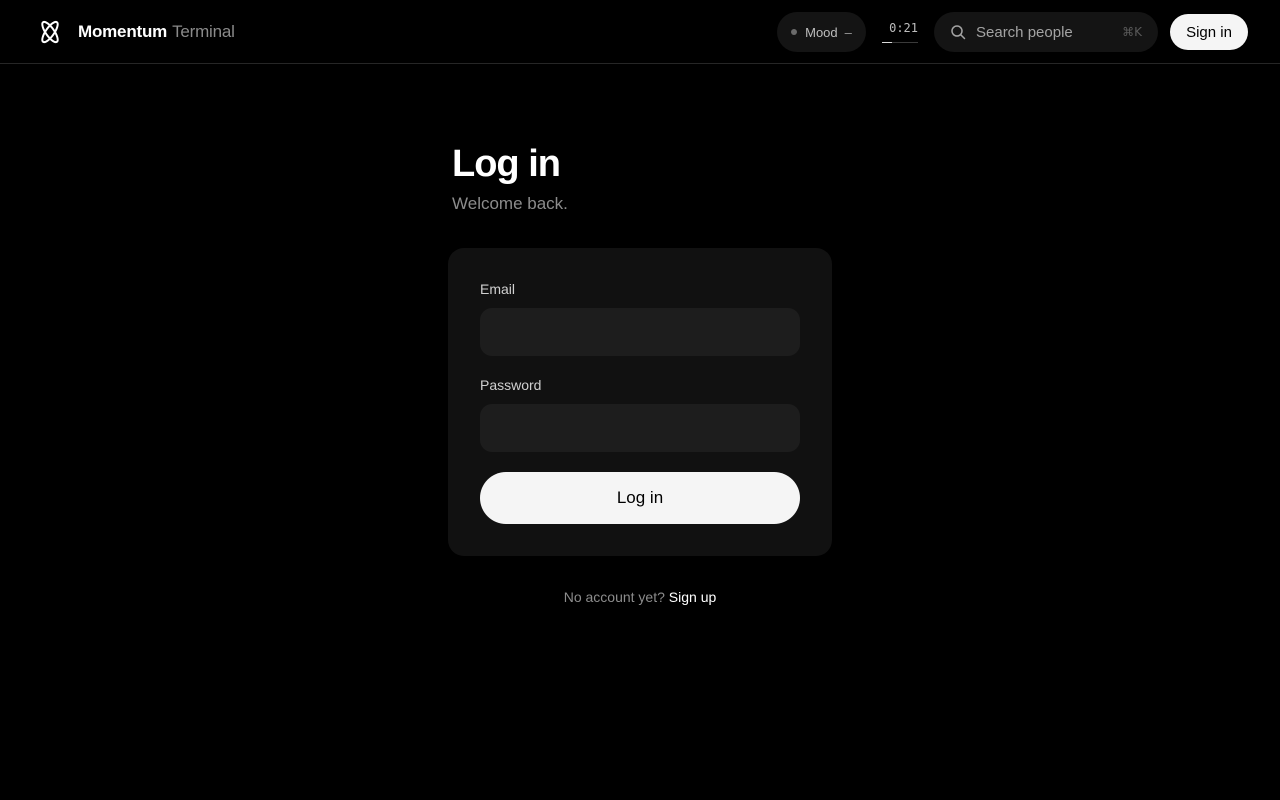  I want to click on mood-value: –, so click(848, 32).